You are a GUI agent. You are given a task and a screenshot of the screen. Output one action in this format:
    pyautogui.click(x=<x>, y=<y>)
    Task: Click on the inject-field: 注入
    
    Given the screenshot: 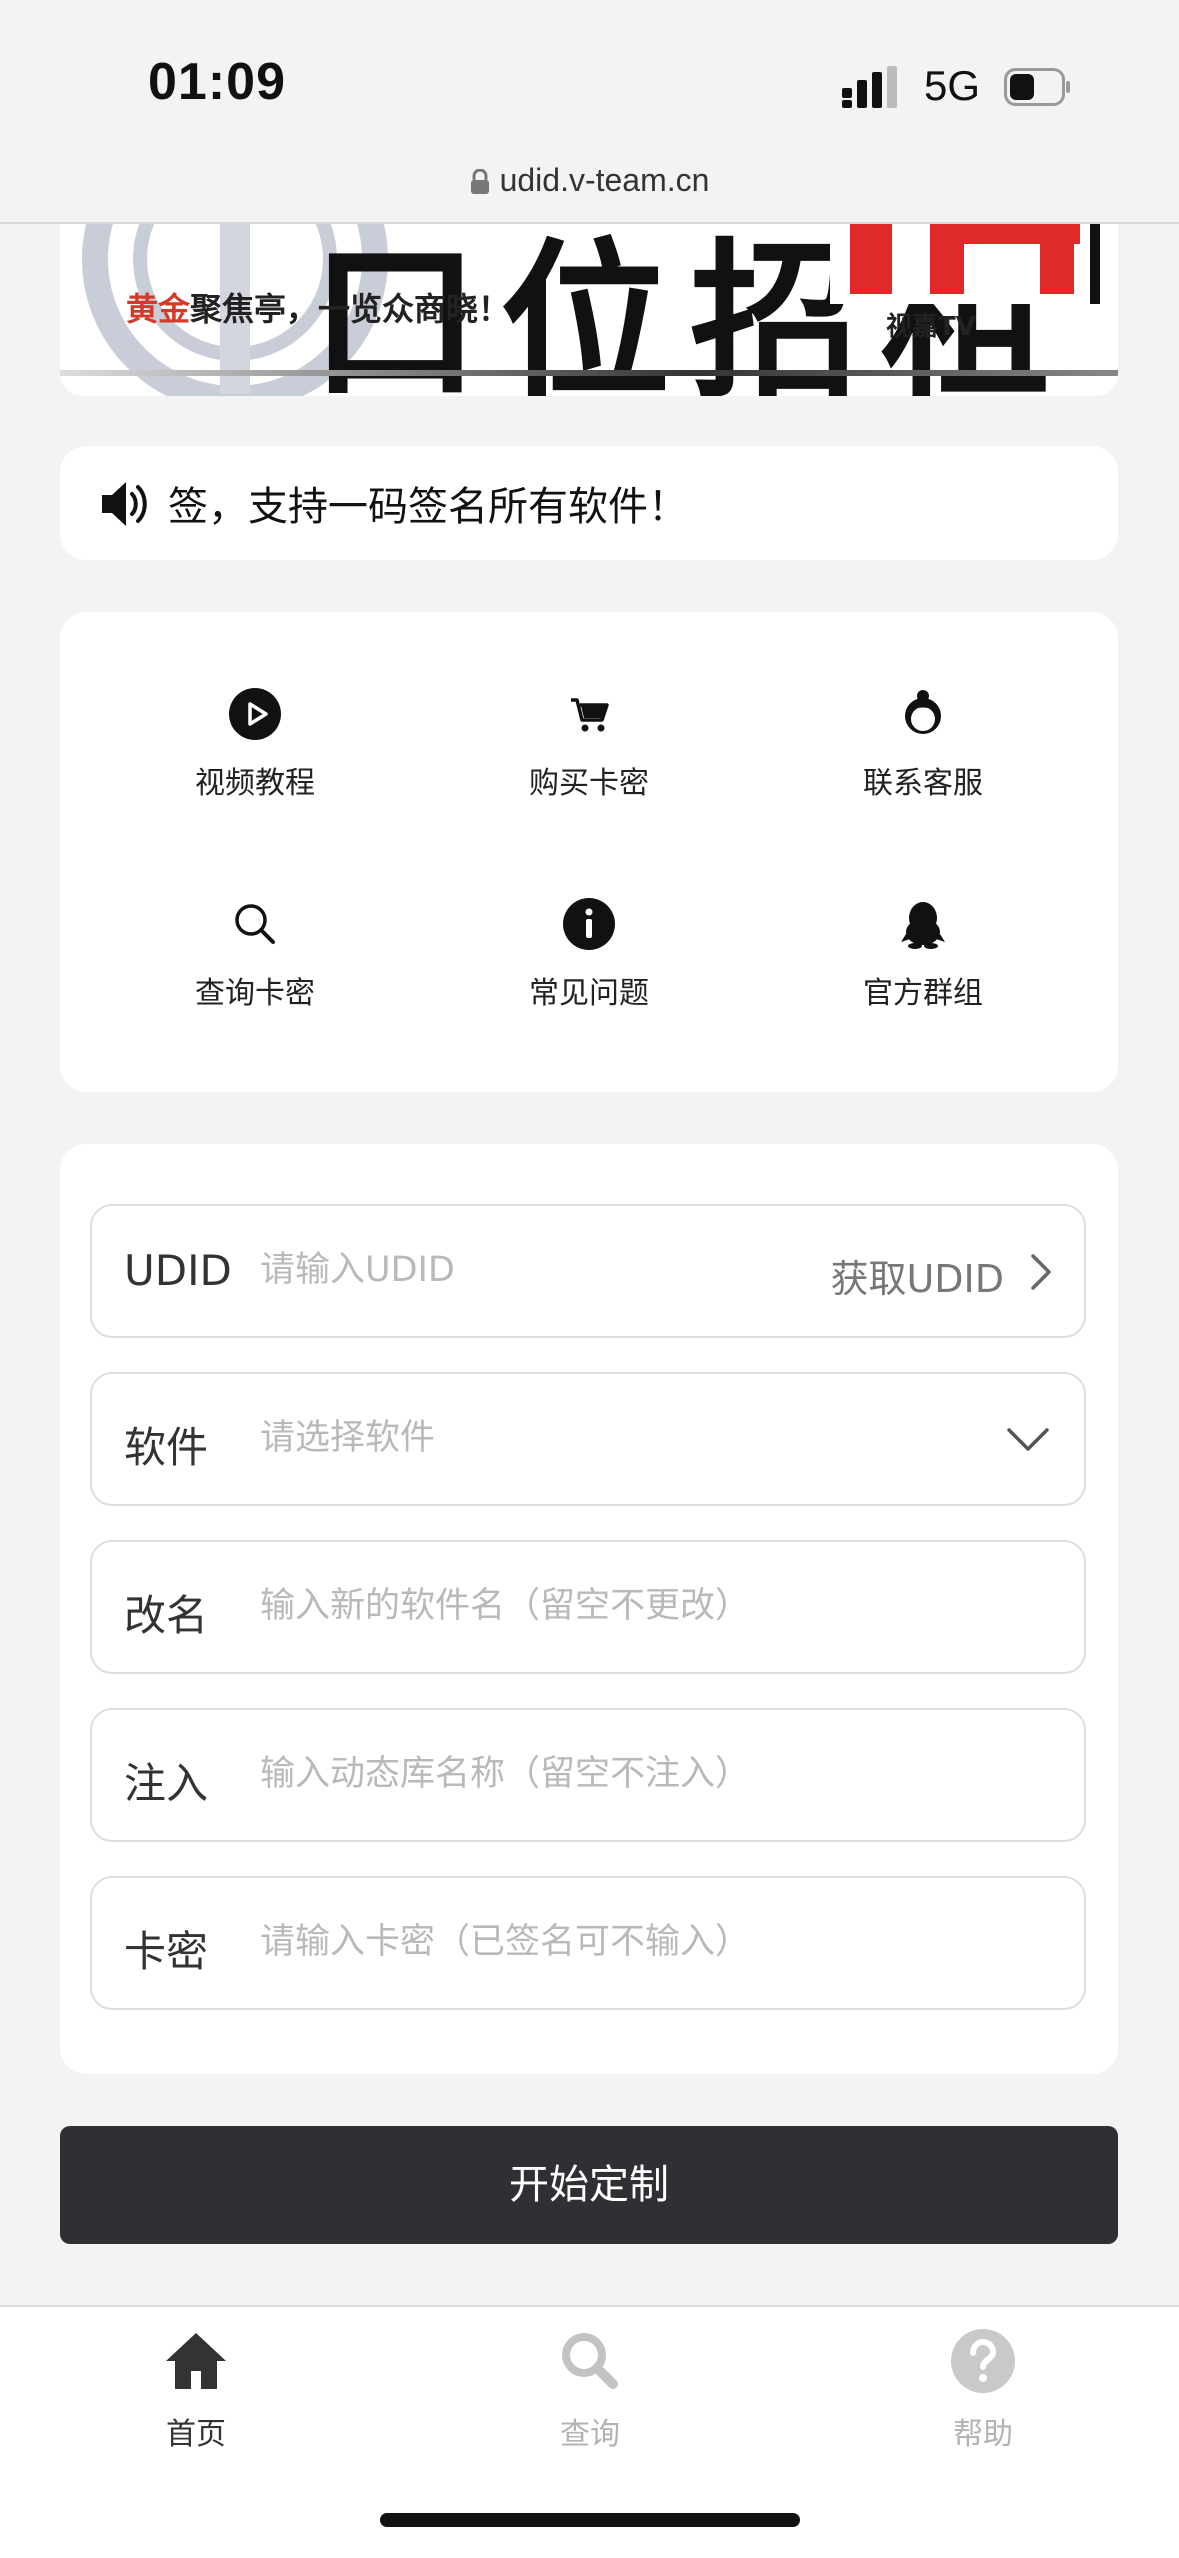 What is the action you would take?
    pyautogui.click(x=588, y=1775)
    